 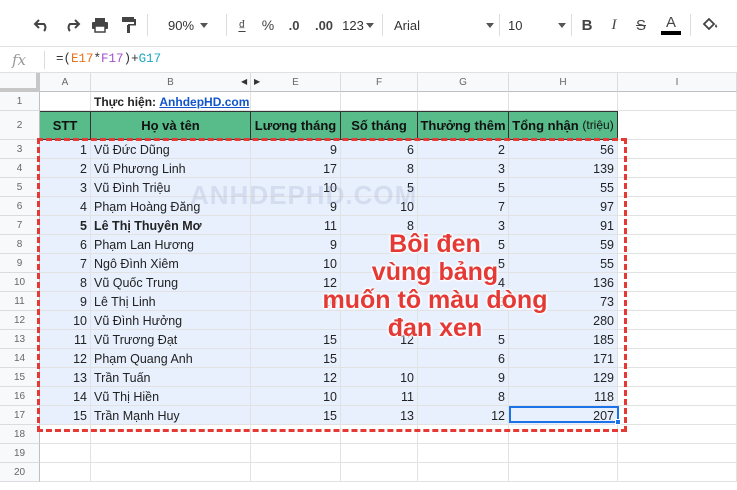 I want to click on row-header-4: 4, so click(x=20, y=168).